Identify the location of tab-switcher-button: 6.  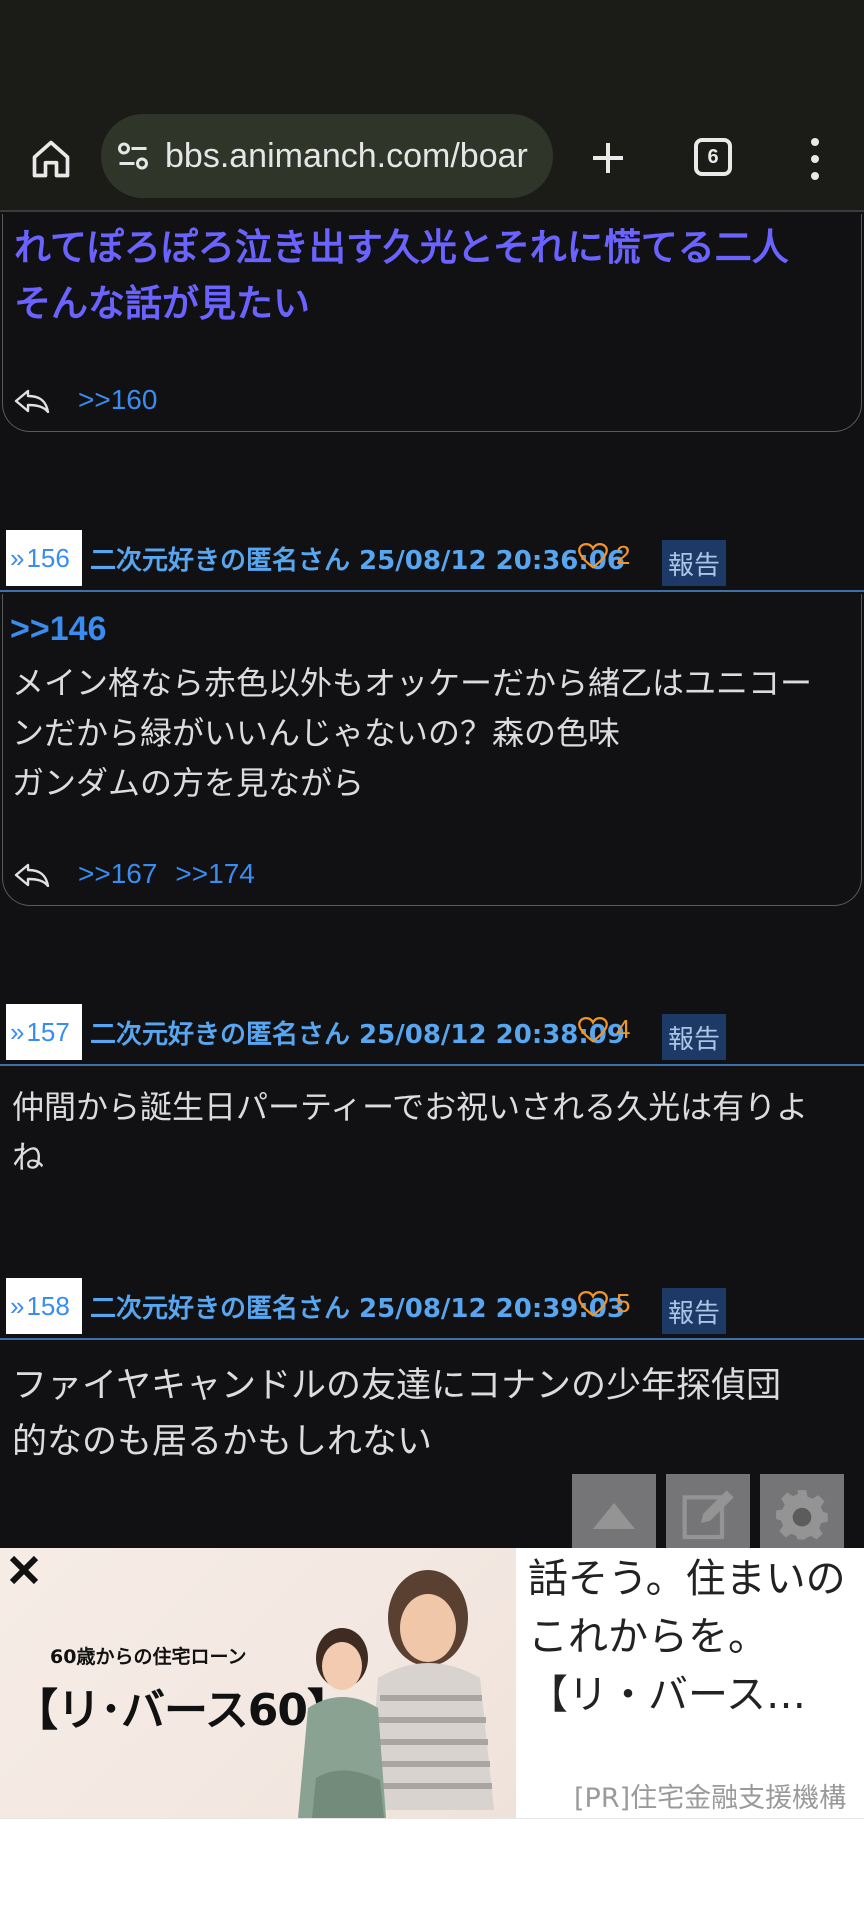
(713, 157).